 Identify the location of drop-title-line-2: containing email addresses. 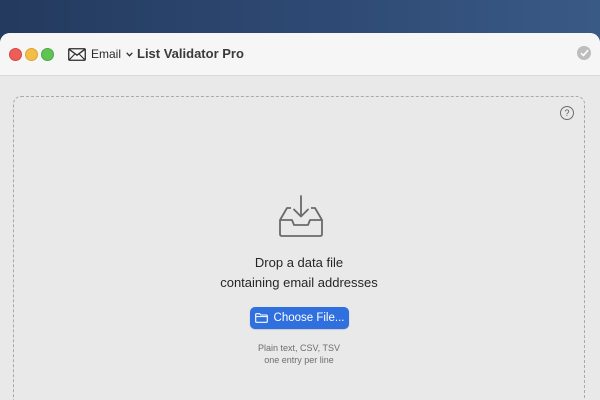
(299, 282).